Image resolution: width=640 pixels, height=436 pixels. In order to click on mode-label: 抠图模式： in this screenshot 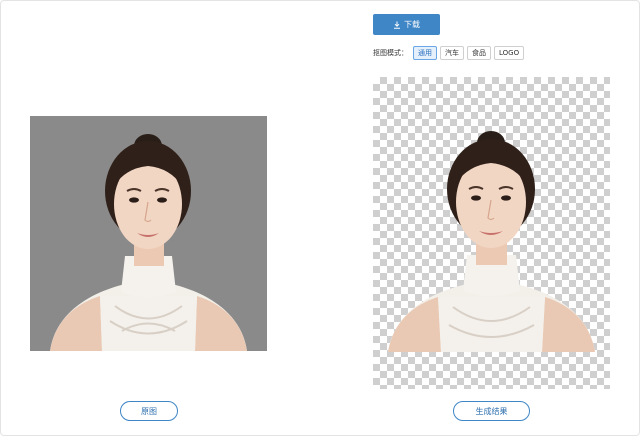, I will do `click(390, 53)`.